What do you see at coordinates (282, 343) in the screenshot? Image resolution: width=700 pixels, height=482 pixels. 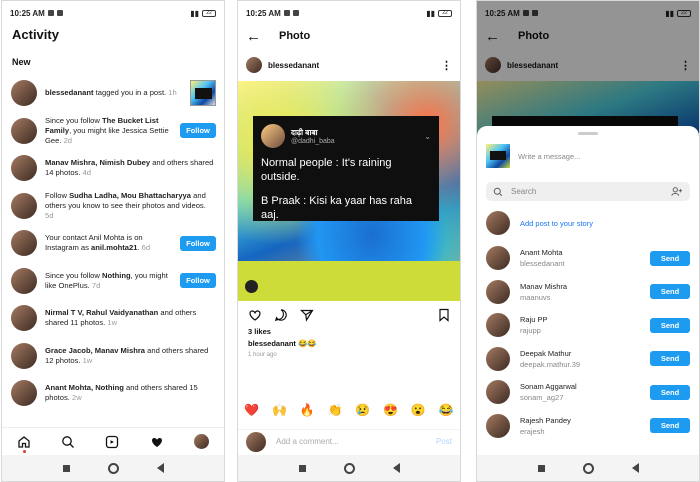 I see `post-caption: blessedanant 😂😂` at bounding box center [282, 343].